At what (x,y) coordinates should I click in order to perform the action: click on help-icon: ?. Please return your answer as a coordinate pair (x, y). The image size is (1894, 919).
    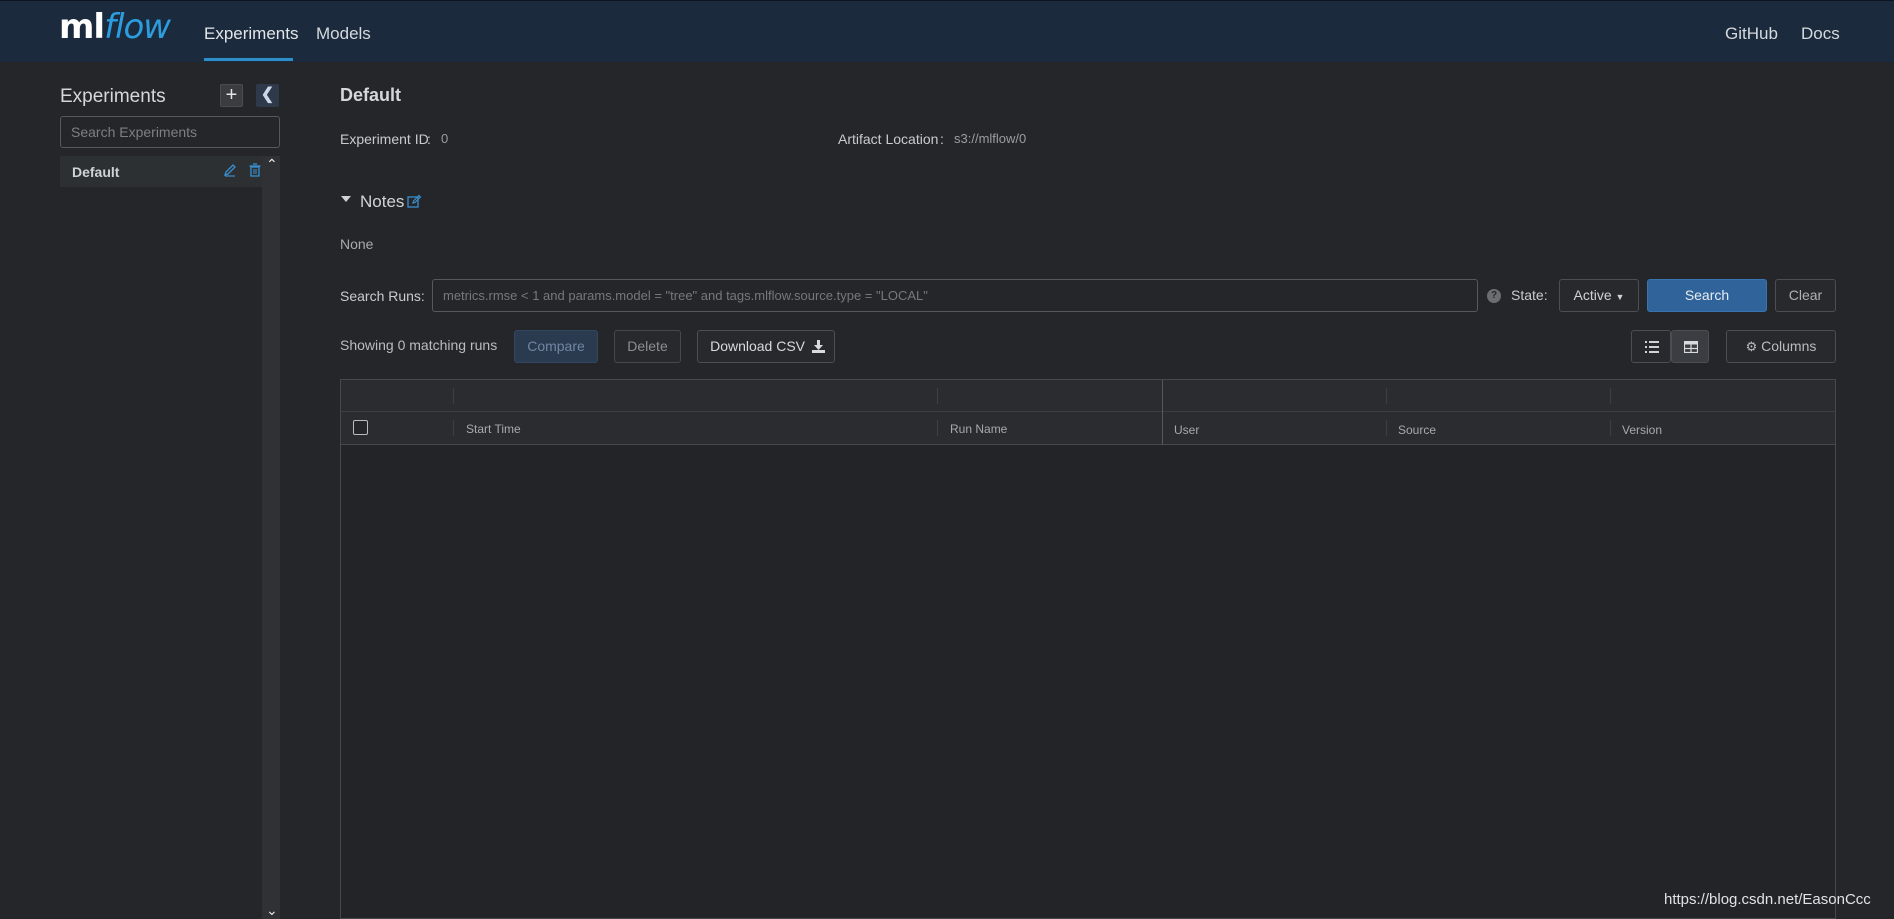
    Looking at the image, I should click on (1494, 296).